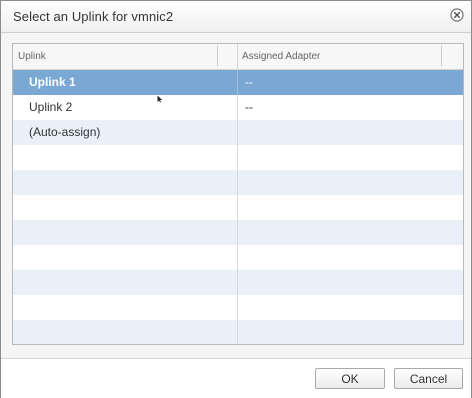  I want to click on table-row-uplink-1: Uplink 1 --, so click(238, 82).